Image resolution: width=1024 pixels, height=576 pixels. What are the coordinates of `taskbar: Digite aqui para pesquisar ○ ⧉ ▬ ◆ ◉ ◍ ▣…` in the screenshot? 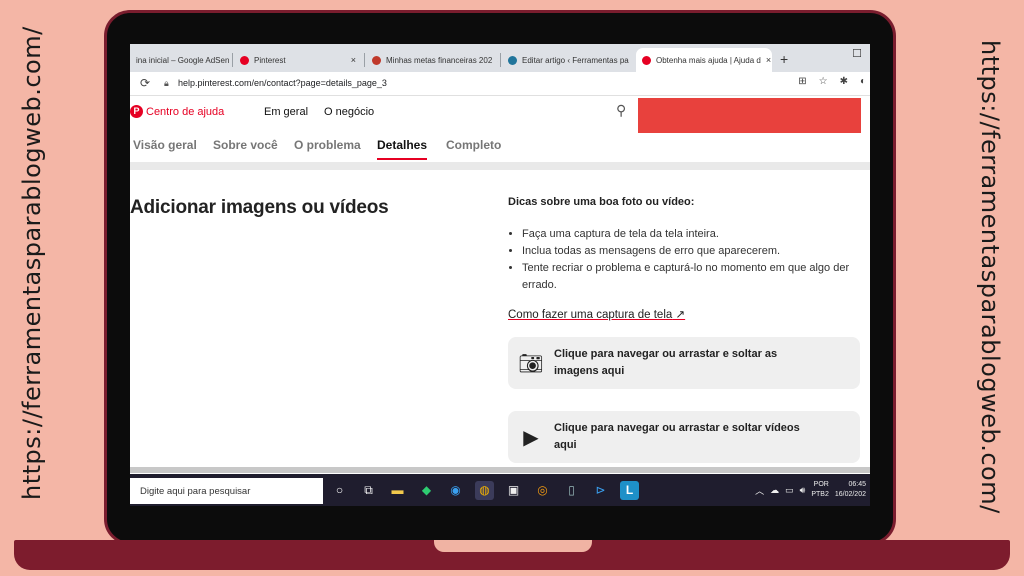 It's located at (500, 490).